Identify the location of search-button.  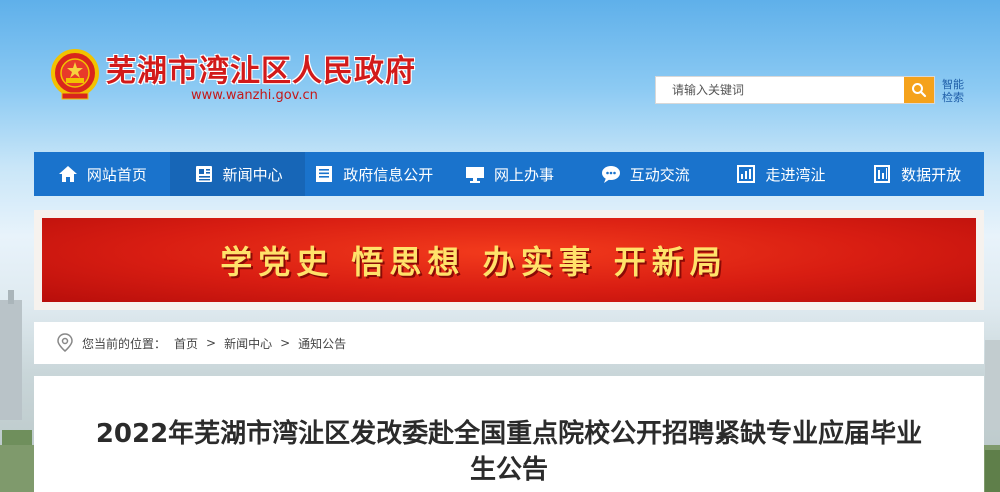
(919, 90).